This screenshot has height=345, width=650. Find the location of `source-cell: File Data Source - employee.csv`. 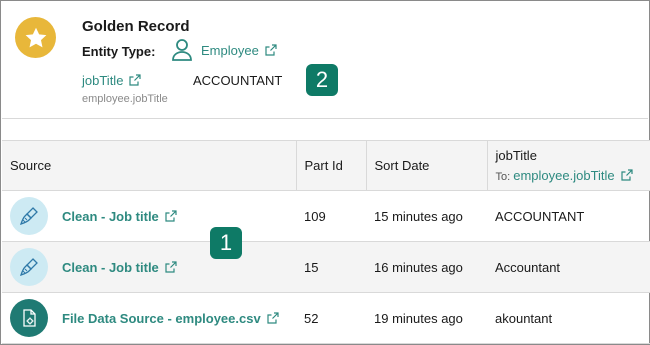

source-cell: File Data Source - employee.csv is located at coordinates (149, 318).